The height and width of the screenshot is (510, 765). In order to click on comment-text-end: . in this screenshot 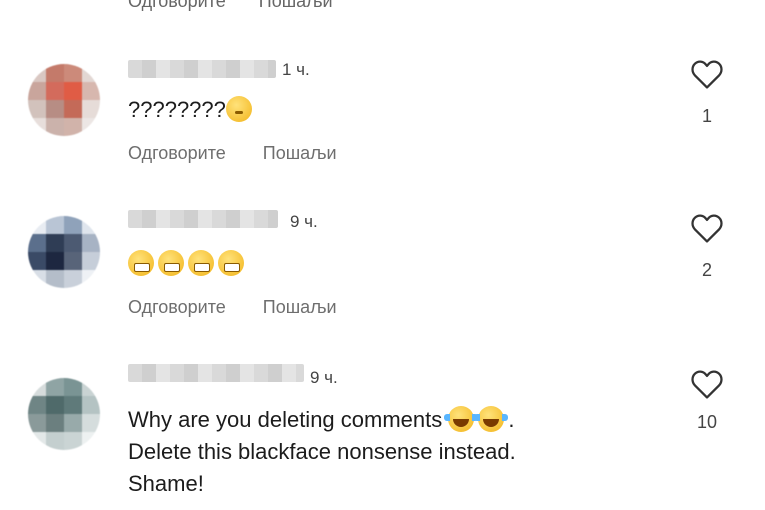, I will do `click(511, 419)`.